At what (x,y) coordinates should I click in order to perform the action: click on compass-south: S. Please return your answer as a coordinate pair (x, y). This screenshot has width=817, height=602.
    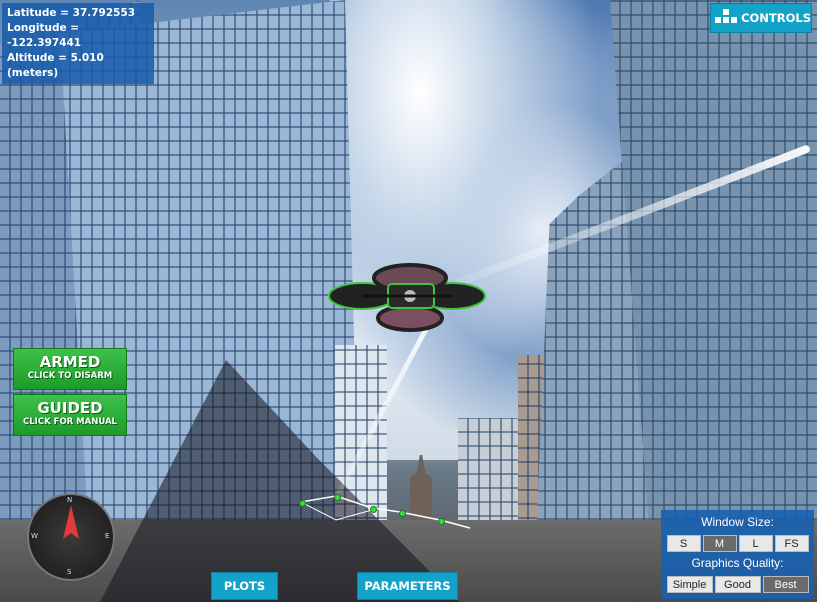
    Looking at the image, I should click on (69, 572).